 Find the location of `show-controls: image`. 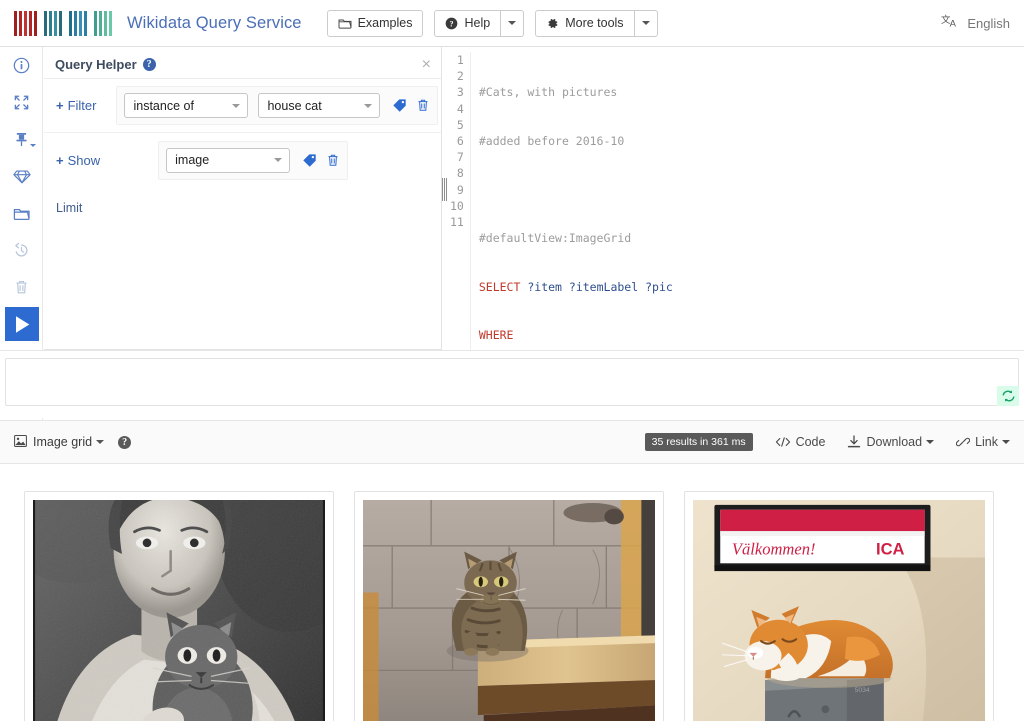

show-controls: image is located at coordinates (253, 160).